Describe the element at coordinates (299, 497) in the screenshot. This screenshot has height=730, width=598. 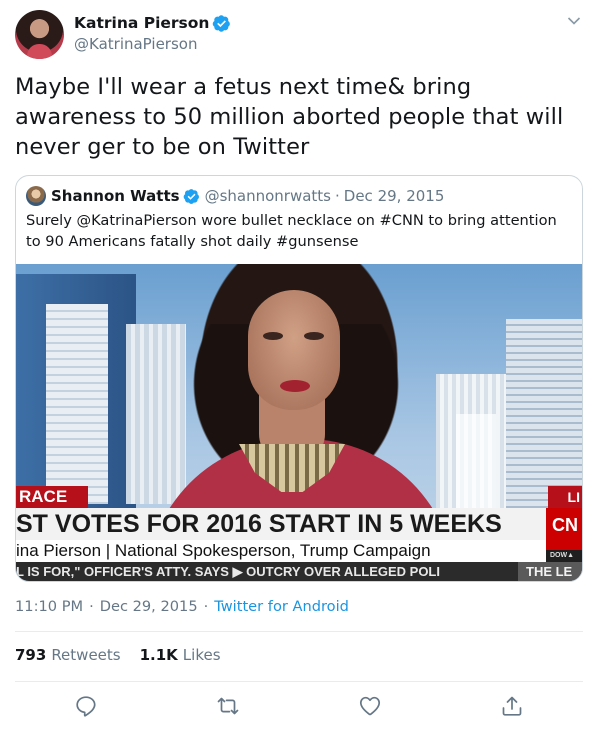
I see `chyron-top-bar: RACE LI` at that location.